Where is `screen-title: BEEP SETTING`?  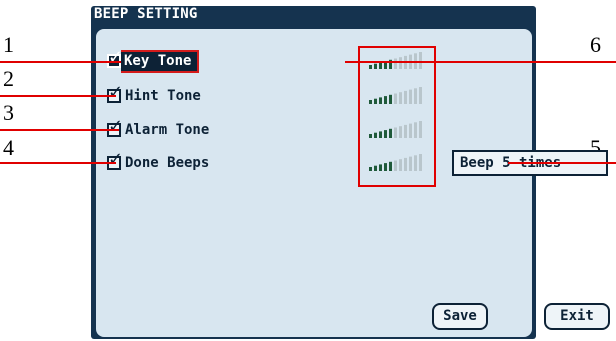
screen-title: BEEP SETTING is located at coordinates (146, 14).